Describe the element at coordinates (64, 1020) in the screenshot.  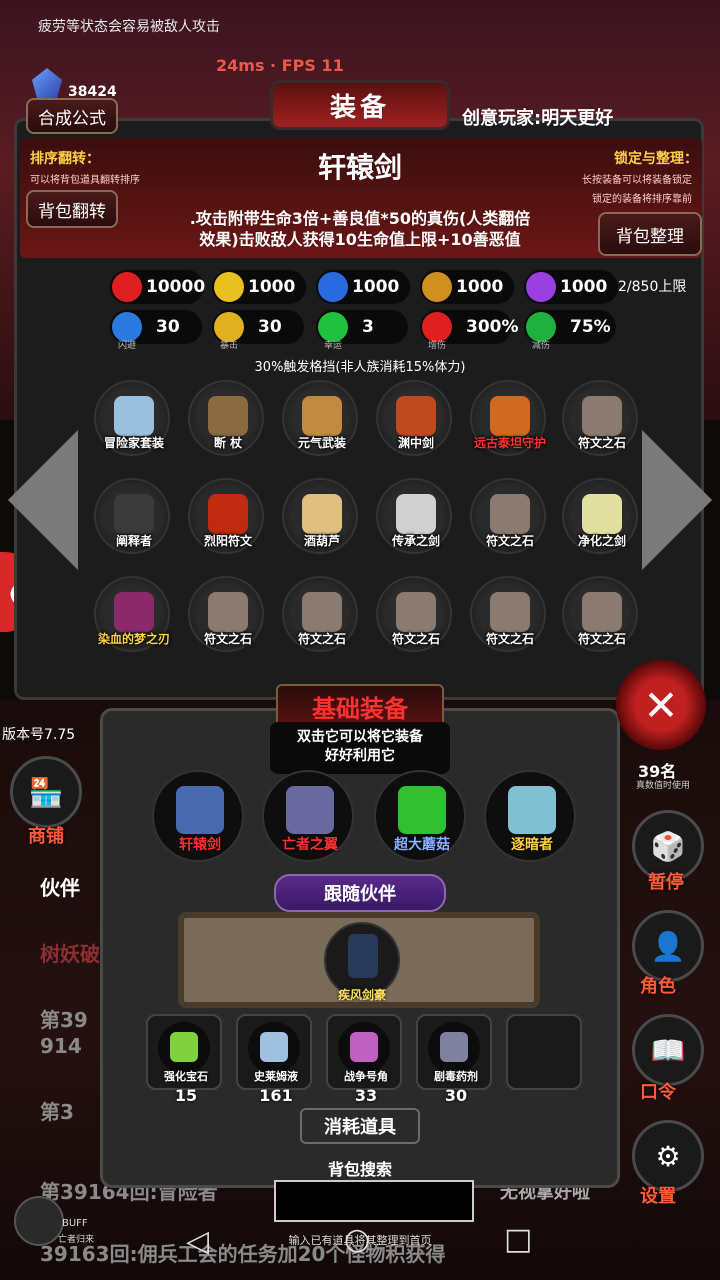
I see `round-text-1: 第39` at that location.